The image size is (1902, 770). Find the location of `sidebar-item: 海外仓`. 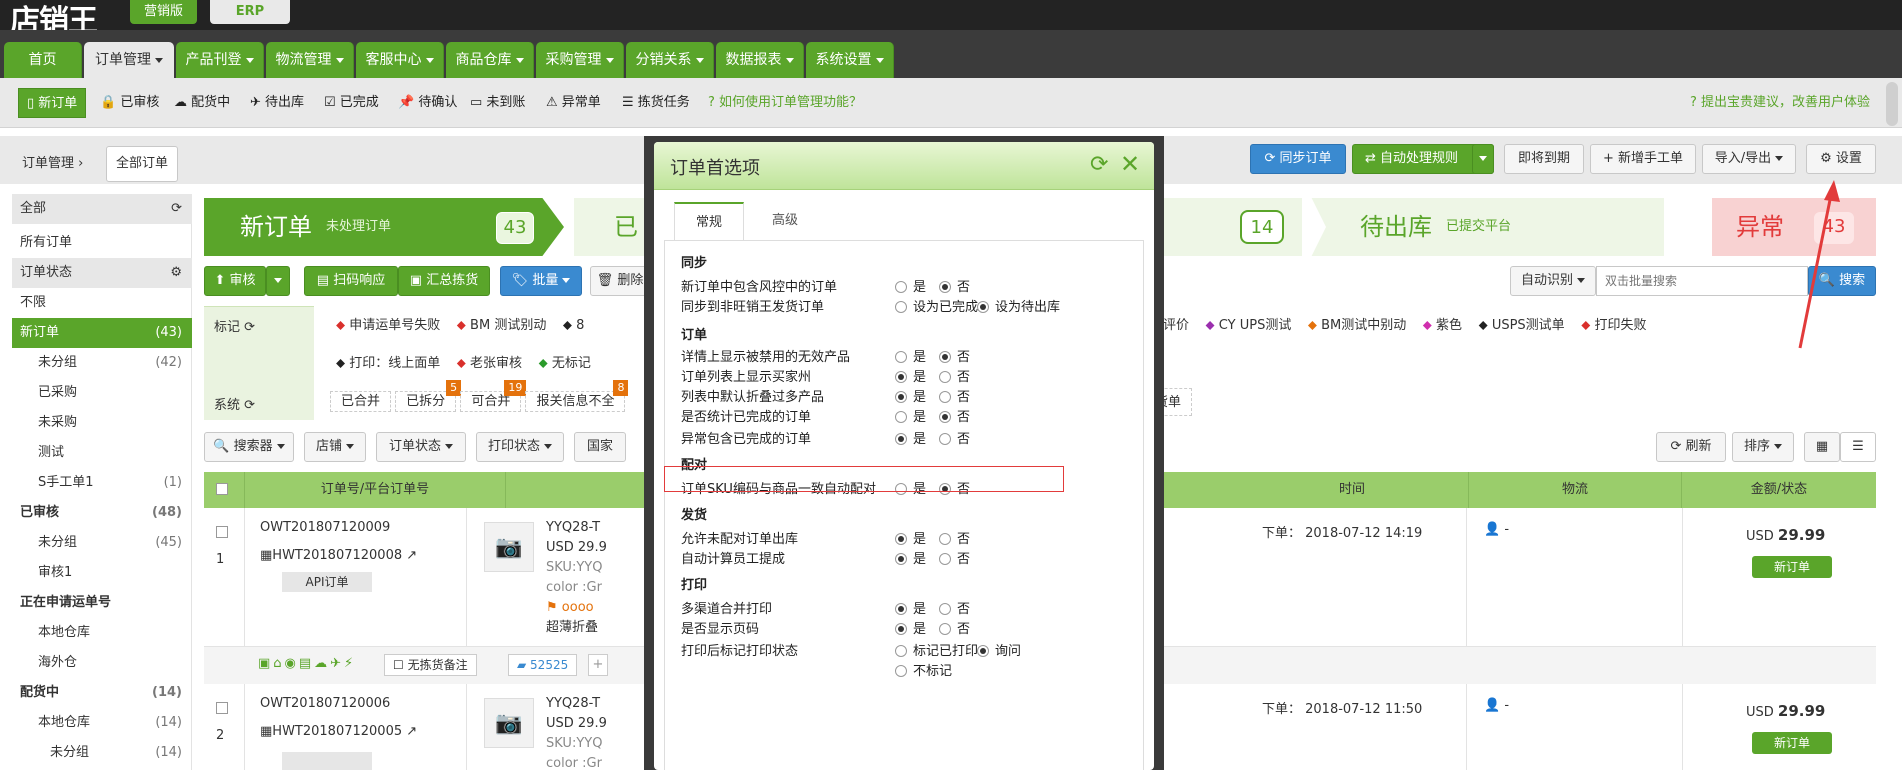

sidebar-item: 海外仓 is located at coordinates (102, 663).